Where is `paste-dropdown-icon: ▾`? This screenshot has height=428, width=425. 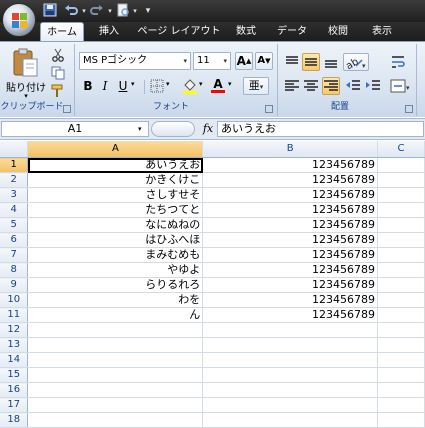 paste-dropdown-icon: ▾ is located at coordinates (26, 96).